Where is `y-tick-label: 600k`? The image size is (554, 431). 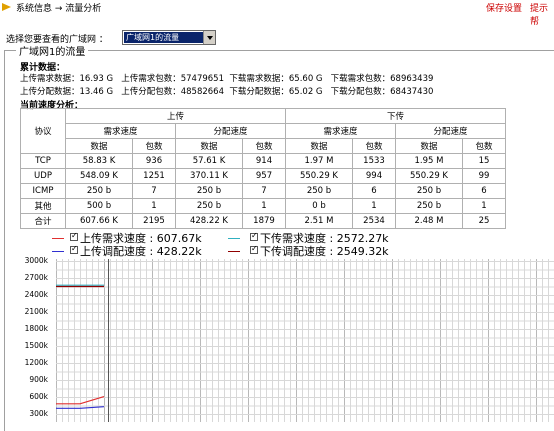
y-tick-label: 600k is located at coordinates (38, 396).